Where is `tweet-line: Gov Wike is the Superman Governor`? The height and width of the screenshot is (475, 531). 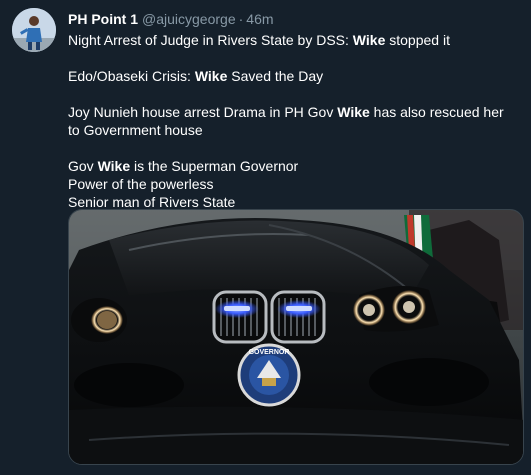 tweet-line: Gov Wike is the Superman Governor is located at coordinates (293, 166).